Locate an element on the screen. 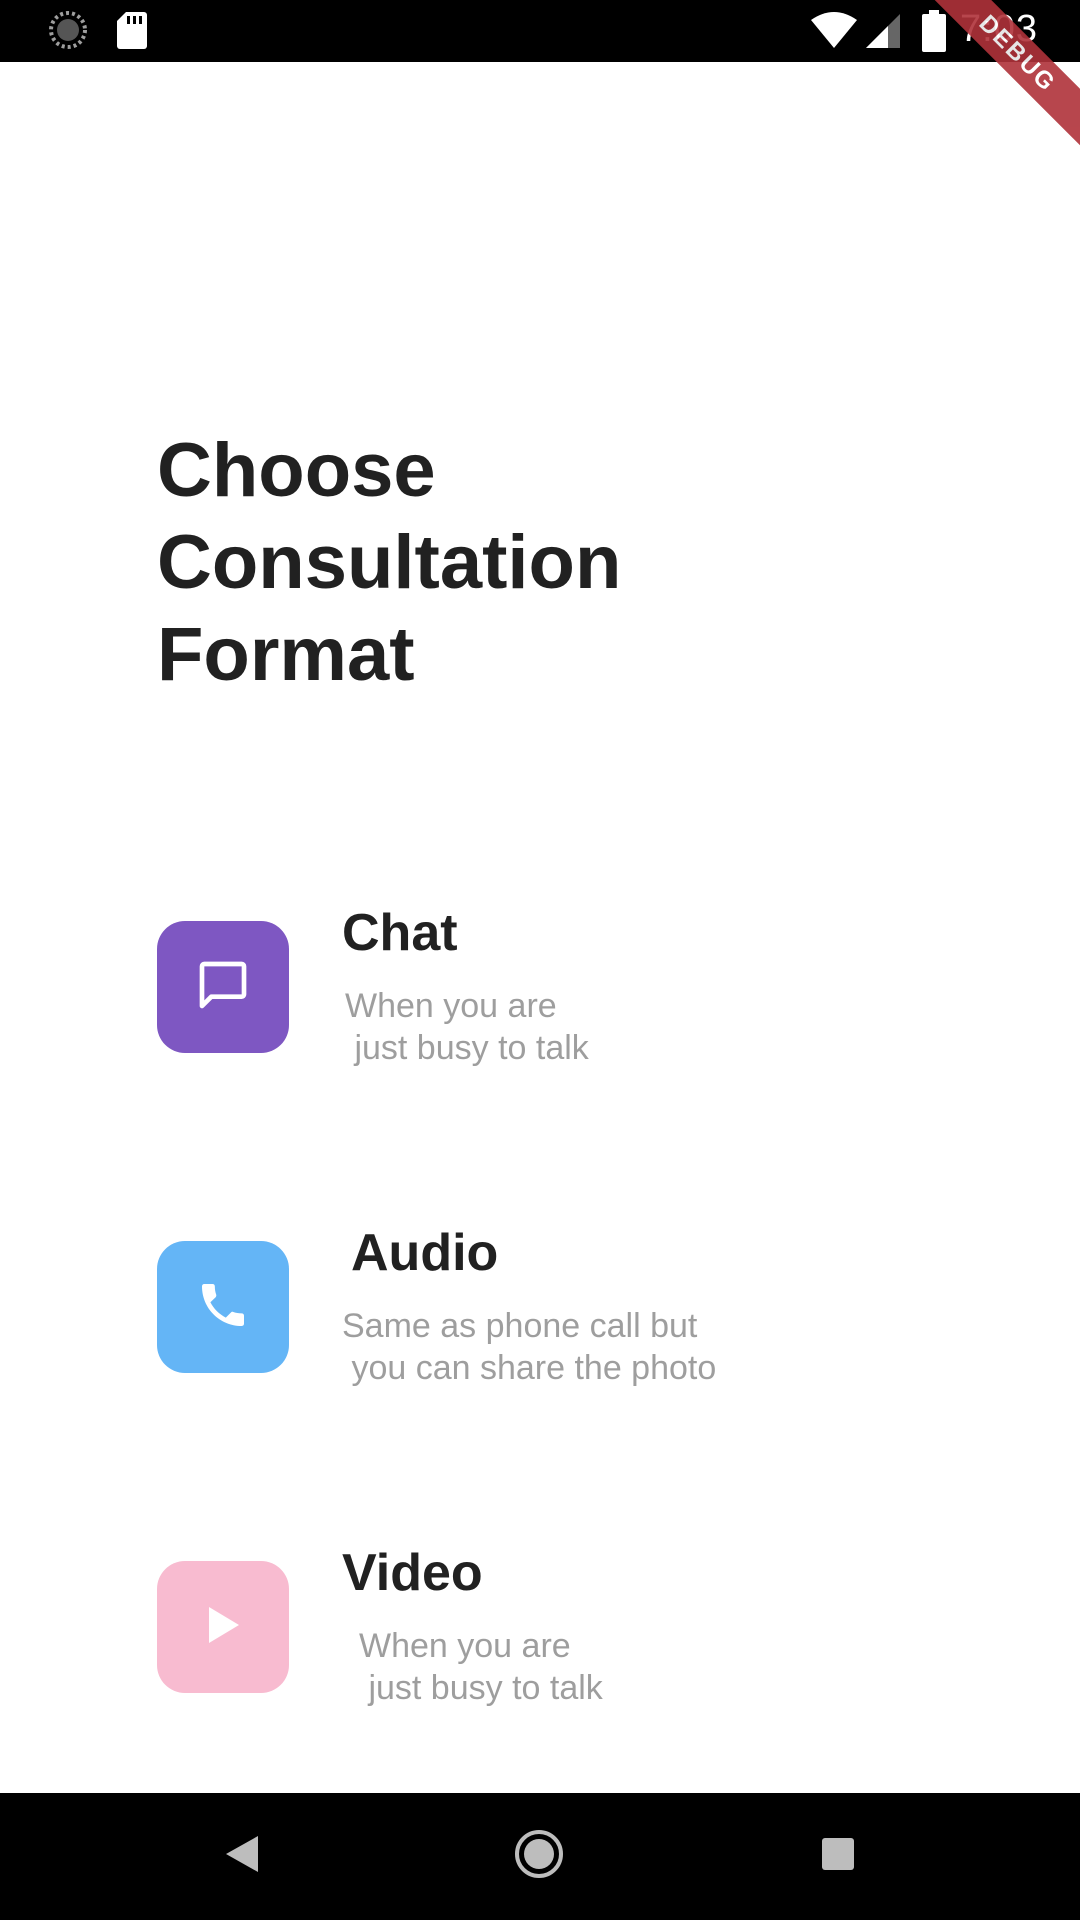 The image size is (1080, 1920). option-chat: Chat When you are just busy to talk is located at coordinates (557, 997).